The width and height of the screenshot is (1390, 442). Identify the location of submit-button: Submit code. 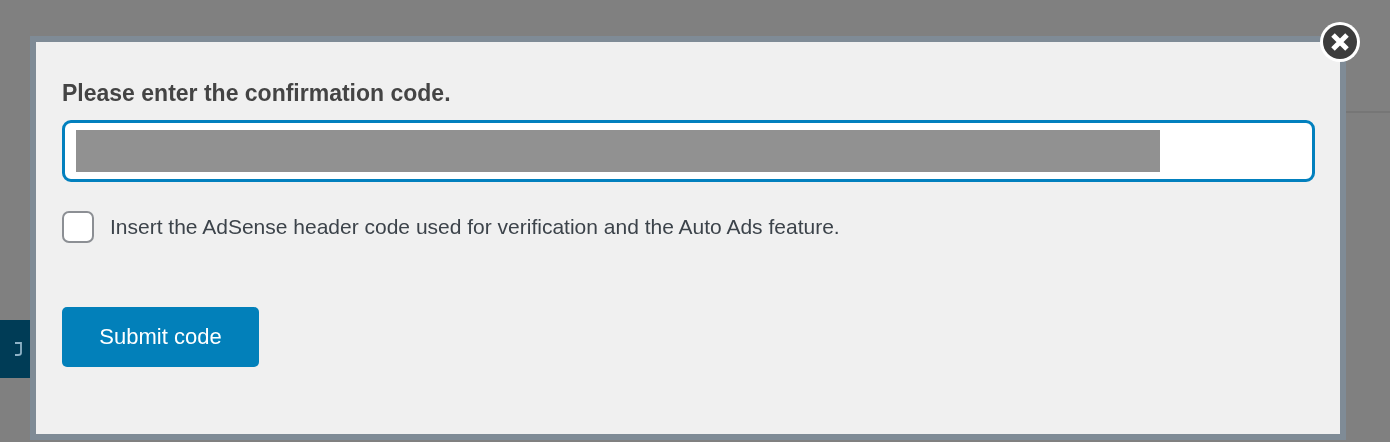
(160, 337).